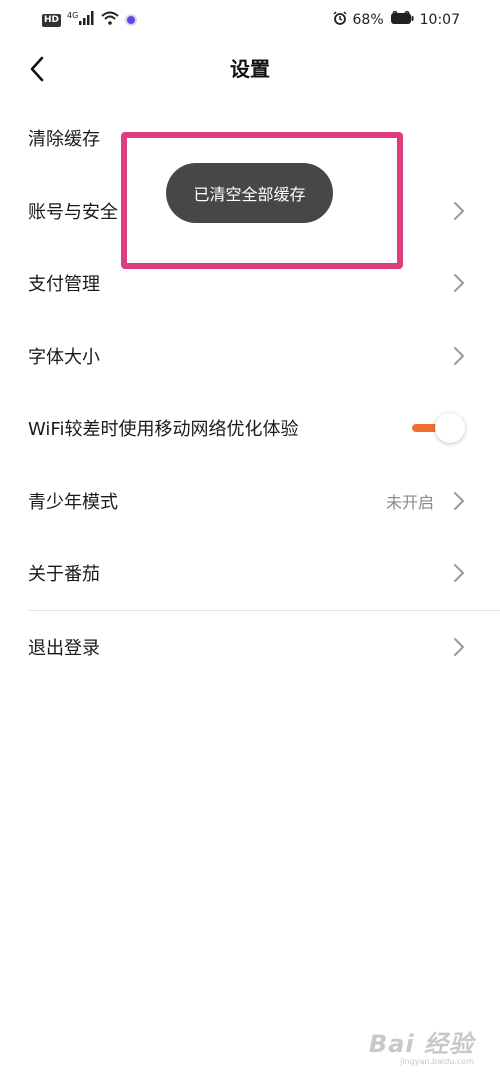 This screenshot has width=500, height=1084. What do you see at coordinates (368, 20) in the screenshot?
I see `battery-percent: 68%` at bounding box center [368, 20].